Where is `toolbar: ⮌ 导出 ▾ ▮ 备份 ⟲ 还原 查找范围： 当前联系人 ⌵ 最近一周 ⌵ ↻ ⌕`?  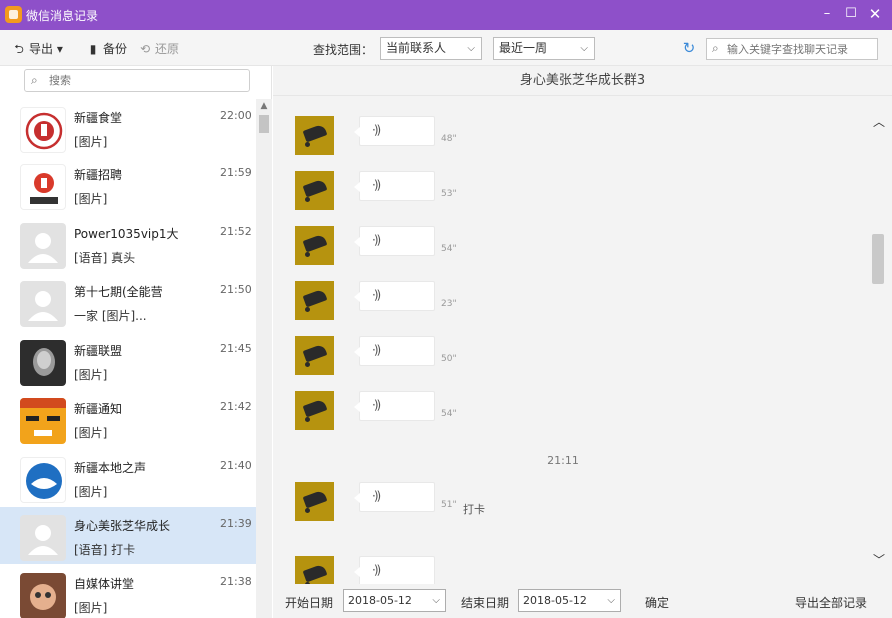 toolbar: ⮌ 导出 ▾ ▮ 备份 ⟲ 还原 查找范围： 当前联系人 ⌵ 最近一周 ⌵ ↻ ⌕ is located at coordinates (446, 48).